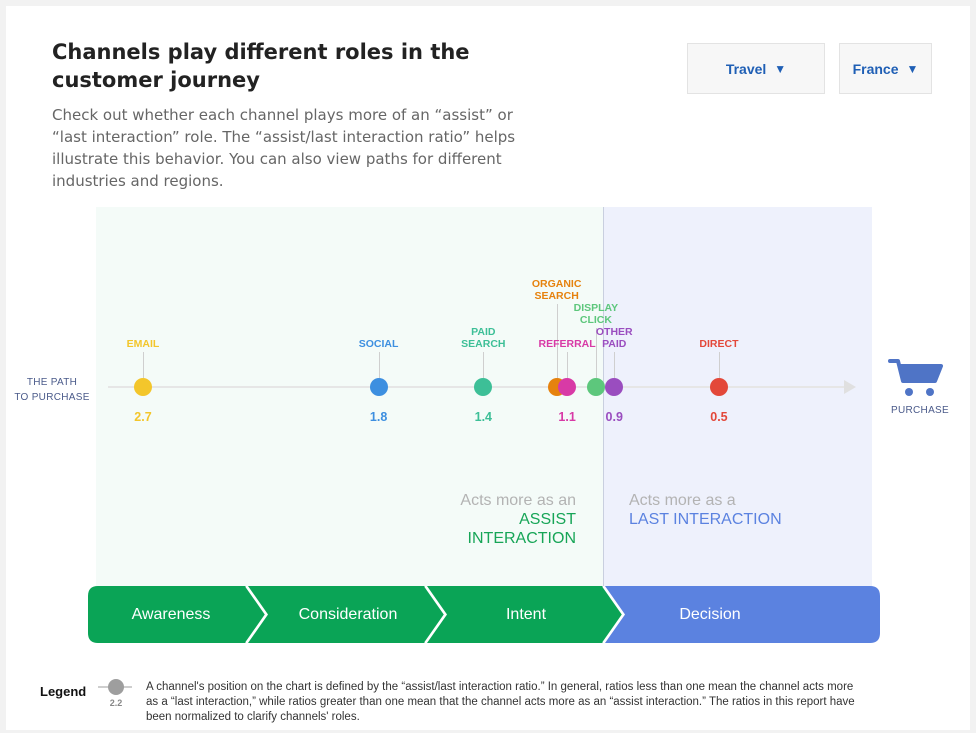 The height and width of the screenshot is (733, 978). What do you see at coordinates (348, 614) in the screenshot?
I see `stage-consideration: Consideration` at bounding box center [348, 614].